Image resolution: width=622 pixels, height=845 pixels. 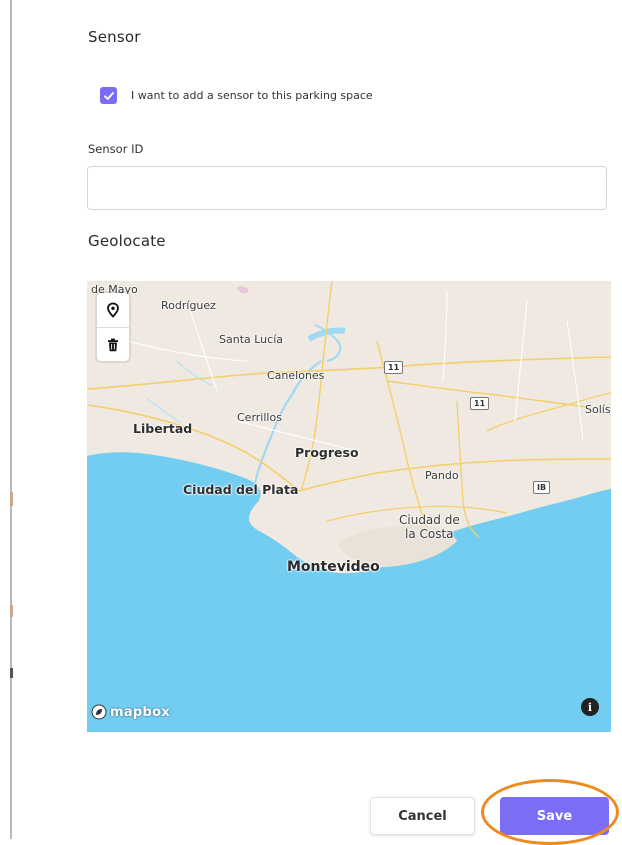 What do you see at coordinates (114, 37) in the screenshot?
I see `sensor-section-title: Sensor` at bounding box center [114, 37].